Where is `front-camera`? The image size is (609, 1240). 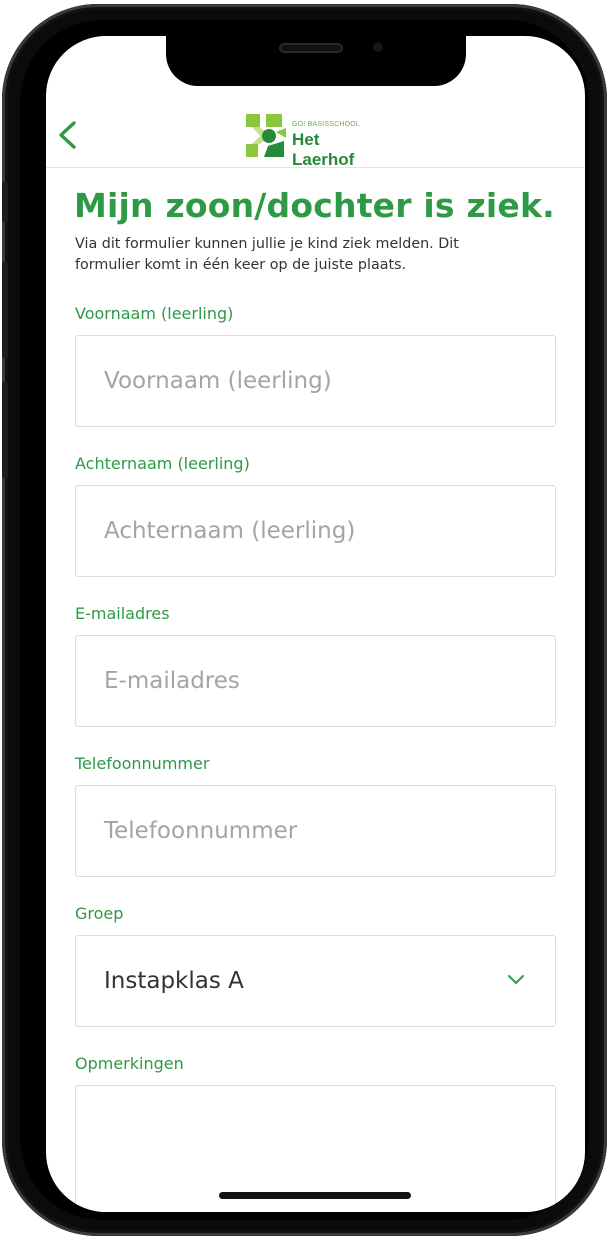 front-camera is located at coordinates (378, 47).